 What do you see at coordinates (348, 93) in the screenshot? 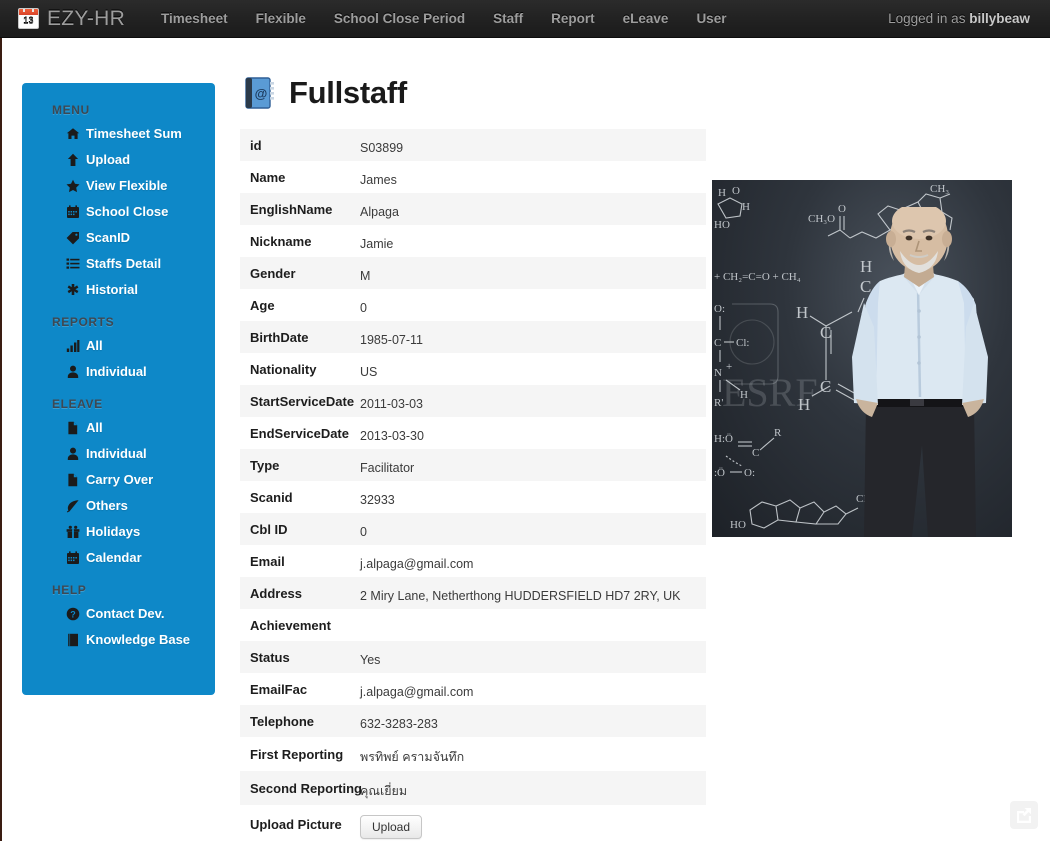
I see `page-title-text: Fullstaff` at bounding box center [348, 93].